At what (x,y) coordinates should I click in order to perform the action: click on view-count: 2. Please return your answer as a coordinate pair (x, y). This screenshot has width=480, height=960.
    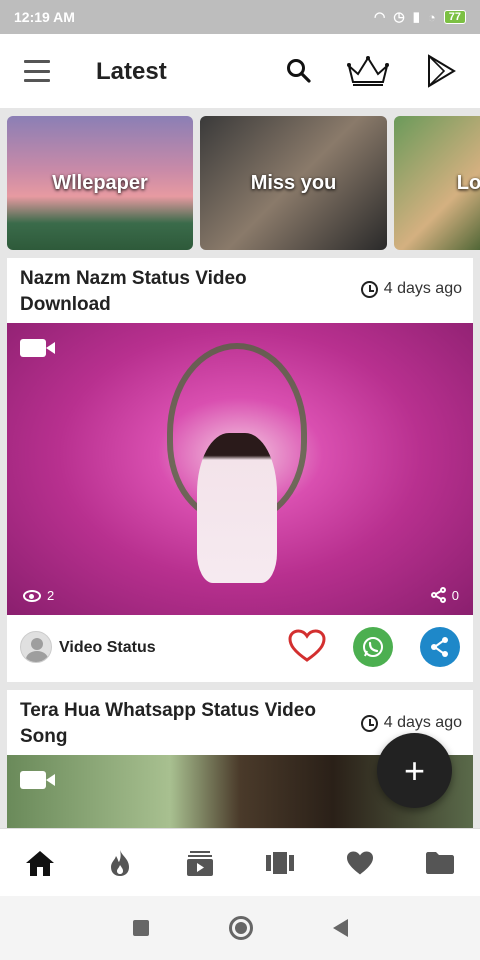
    Looking at the image, I should click on (38, 595).